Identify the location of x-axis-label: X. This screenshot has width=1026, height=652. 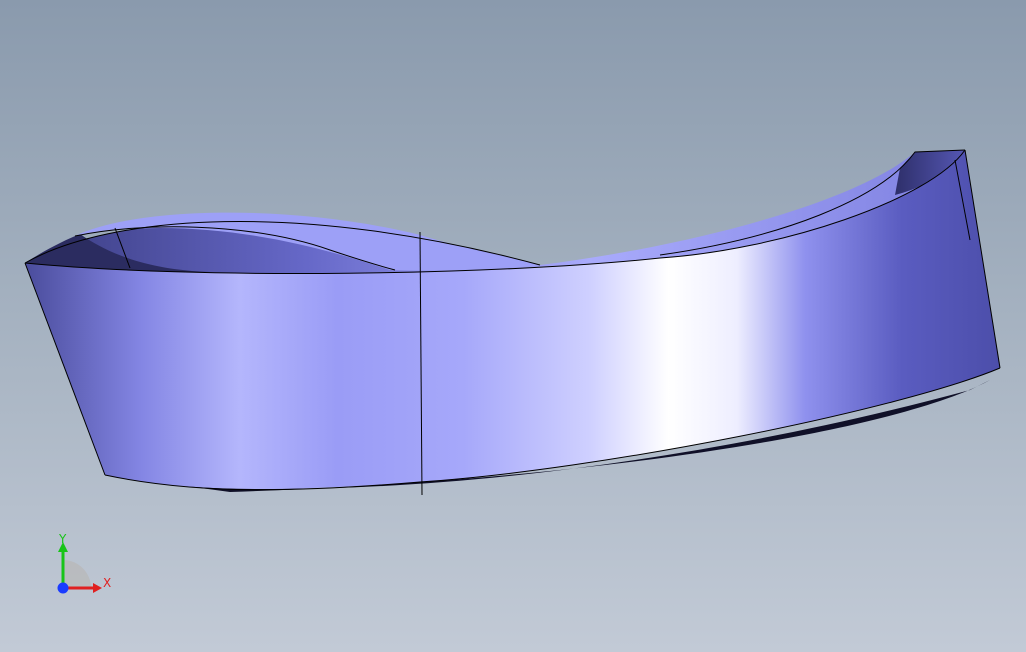
(107, 583).